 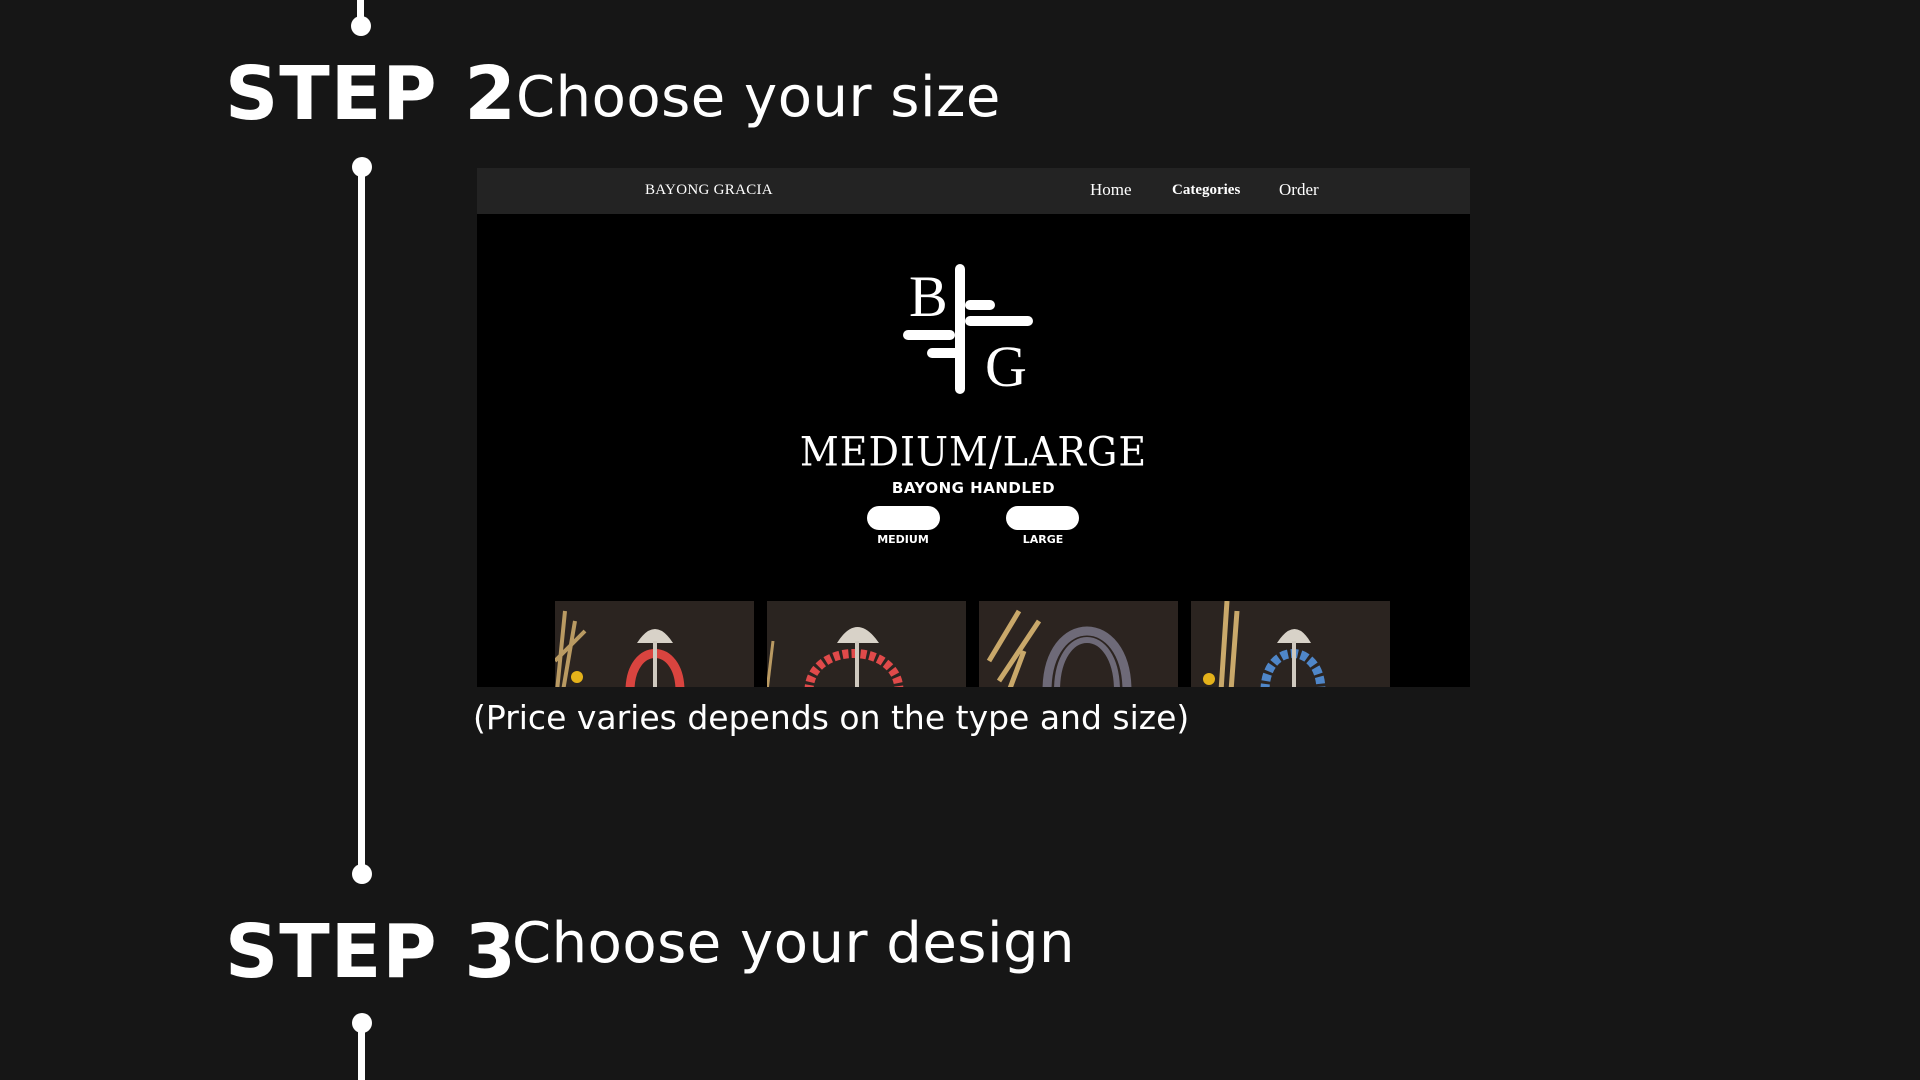 I want to click on step-3-number: STEP 3, so click(x=371, y=952).